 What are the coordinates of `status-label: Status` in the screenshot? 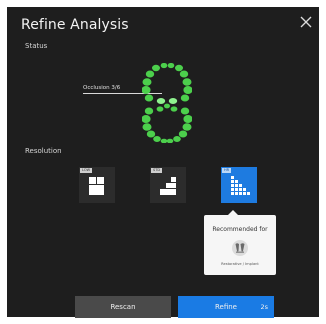 It's located at (36, 46).